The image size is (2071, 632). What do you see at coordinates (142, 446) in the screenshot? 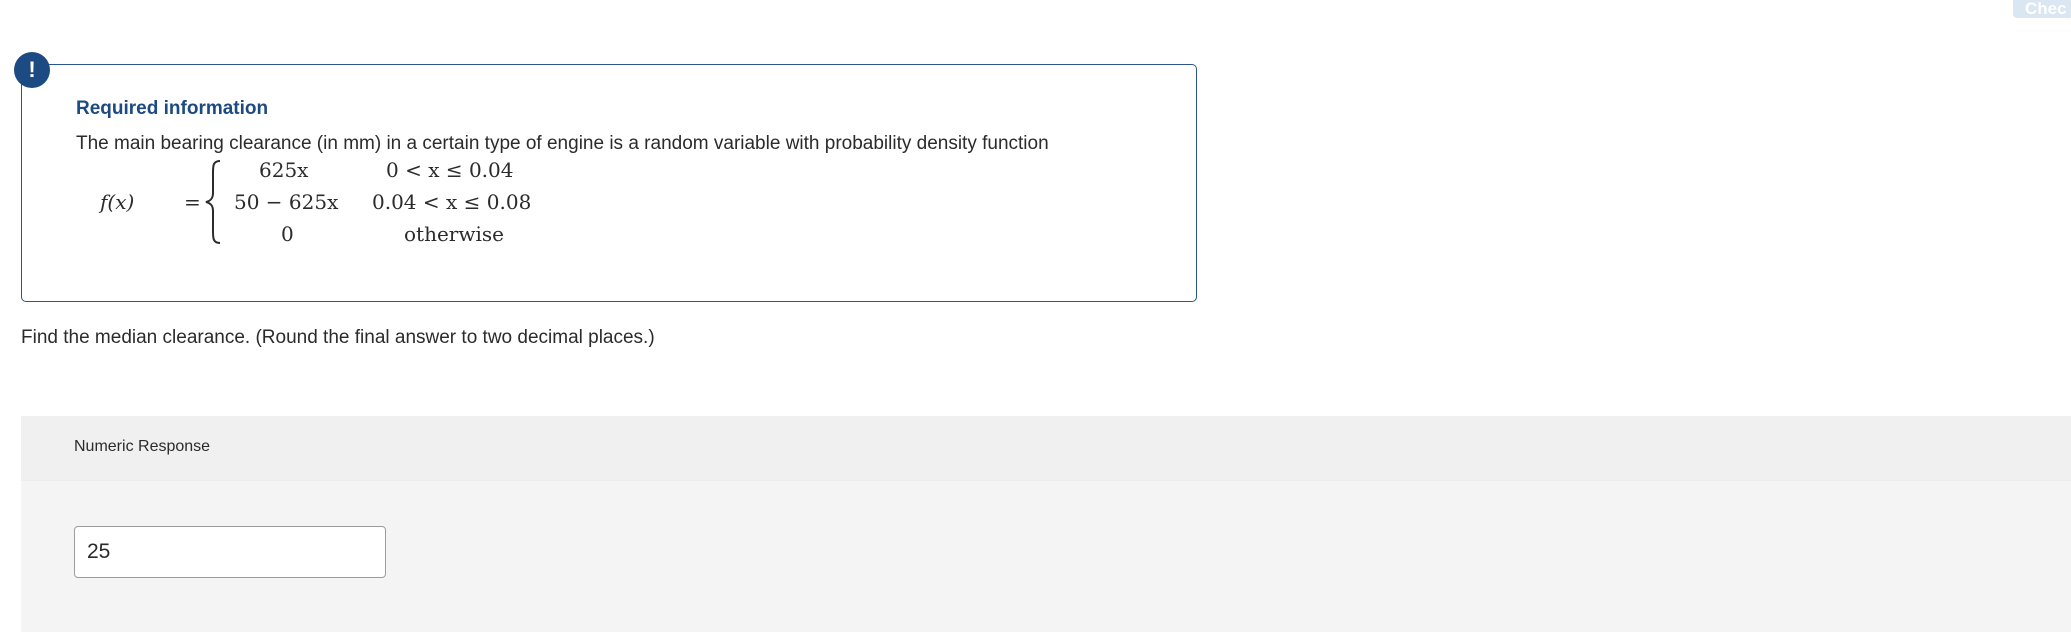
I see `response-label: Numeric Response` at bounding box center [142, 446].